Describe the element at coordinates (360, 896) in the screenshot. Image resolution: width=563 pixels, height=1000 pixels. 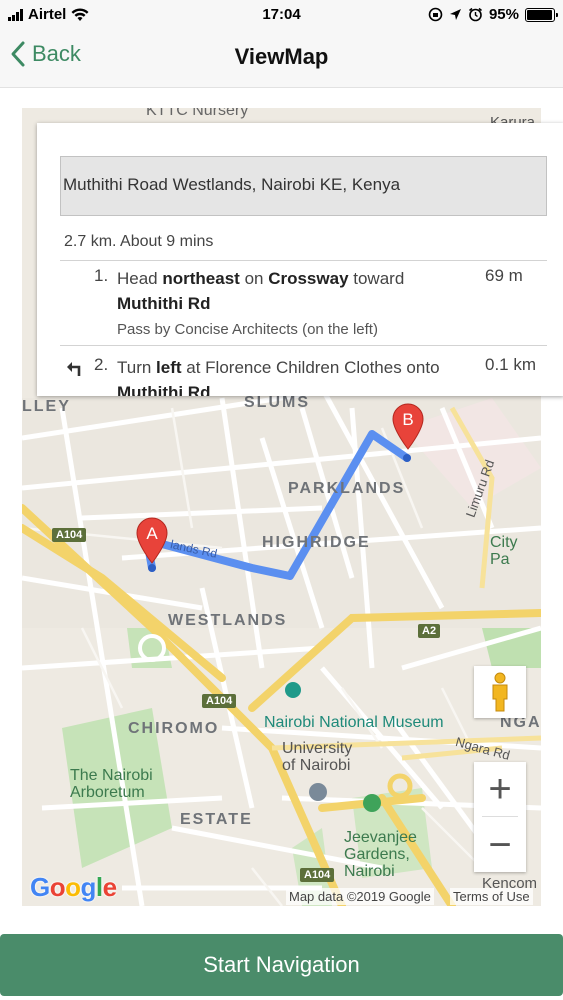
I see `map-data-attribution: Map data ©2019 Google` at that location.